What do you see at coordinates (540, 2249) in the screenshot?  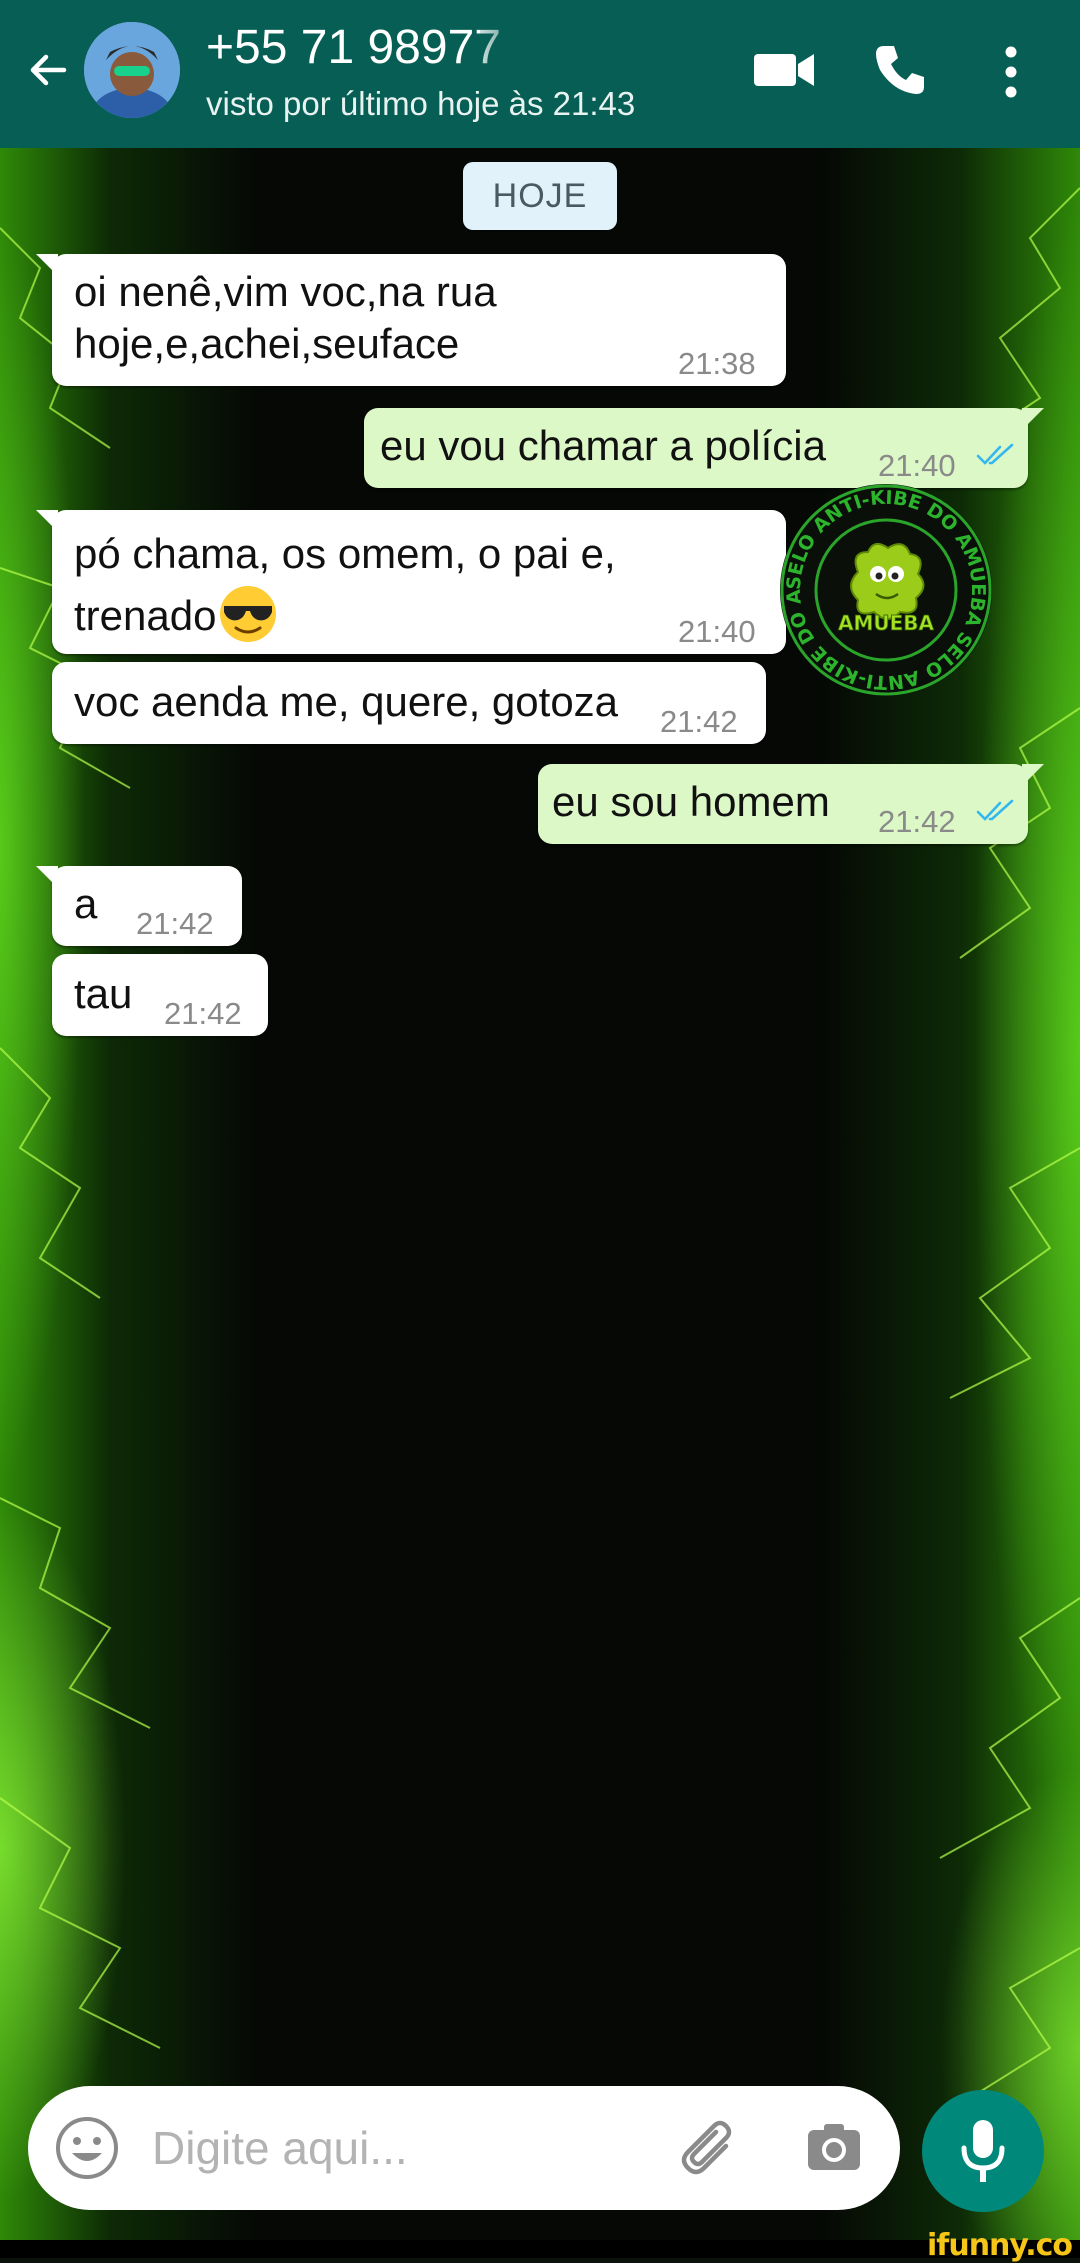 I see `bottom-strip` at bounding box center [540, 2249].